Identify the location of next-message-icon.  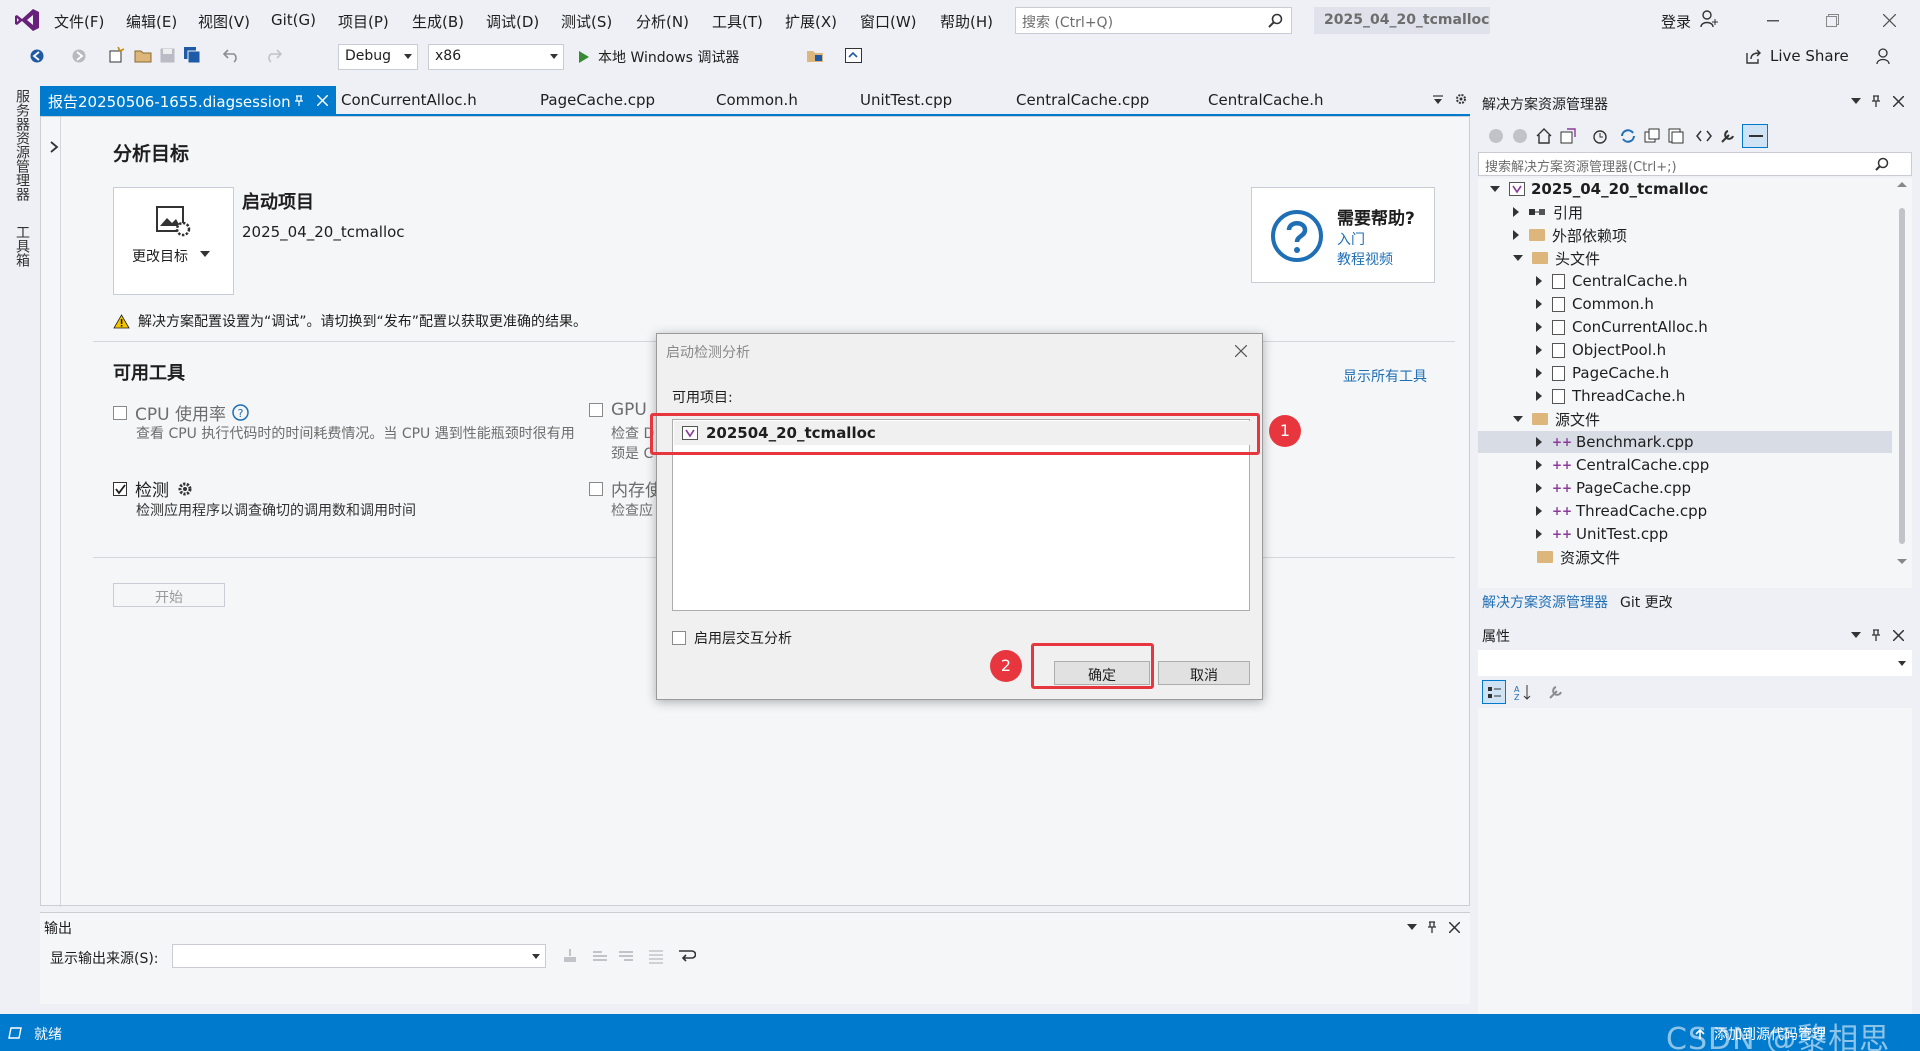
(626, 956).